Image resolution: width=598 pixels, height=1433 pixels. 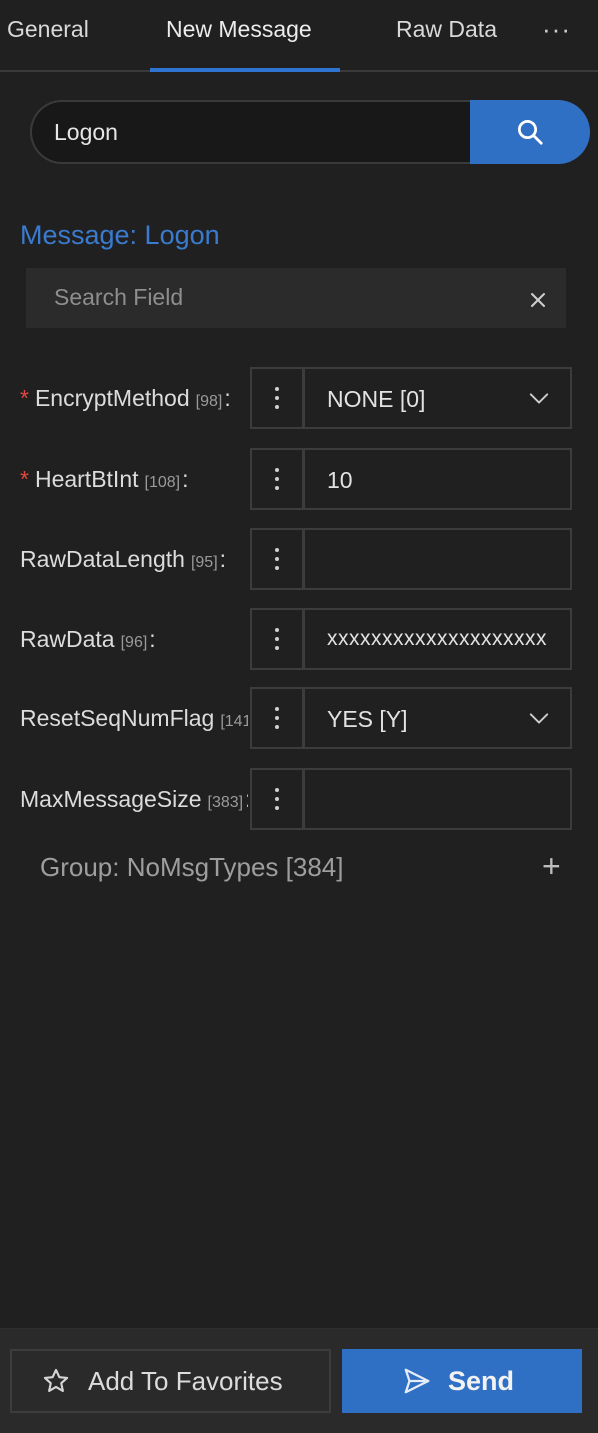 I want to click on input-value: 10, so click(x=340, y=480).